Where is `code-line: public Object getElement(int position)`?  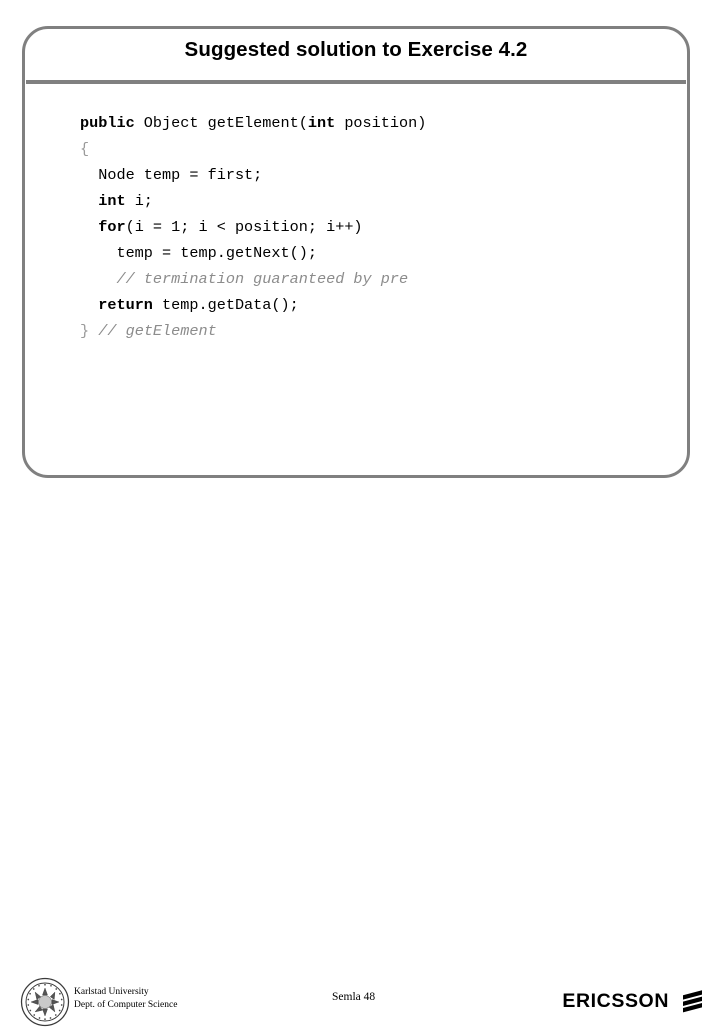 code-line: public Object getElement(int position) is located at coordinates (360, 123).